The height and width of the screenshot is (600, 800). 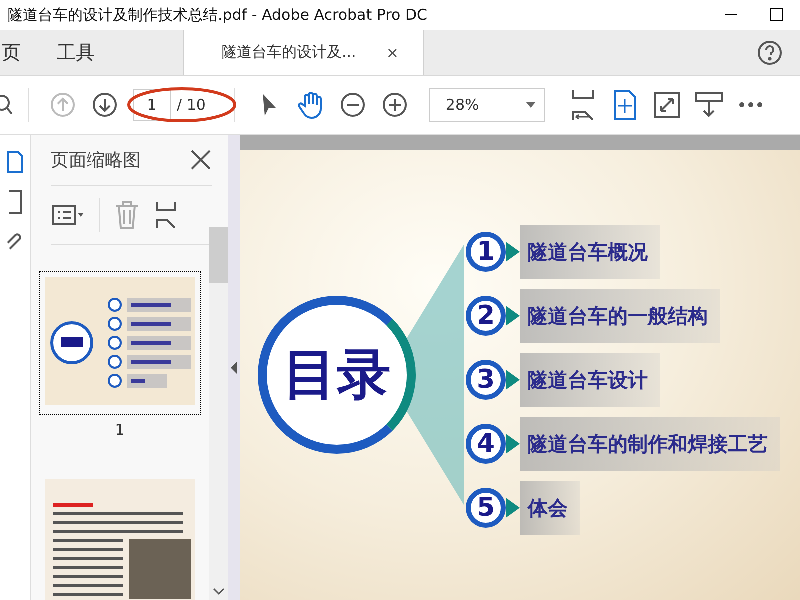 I want to click on nav-tab: 工具, so click(x=76, y=52).